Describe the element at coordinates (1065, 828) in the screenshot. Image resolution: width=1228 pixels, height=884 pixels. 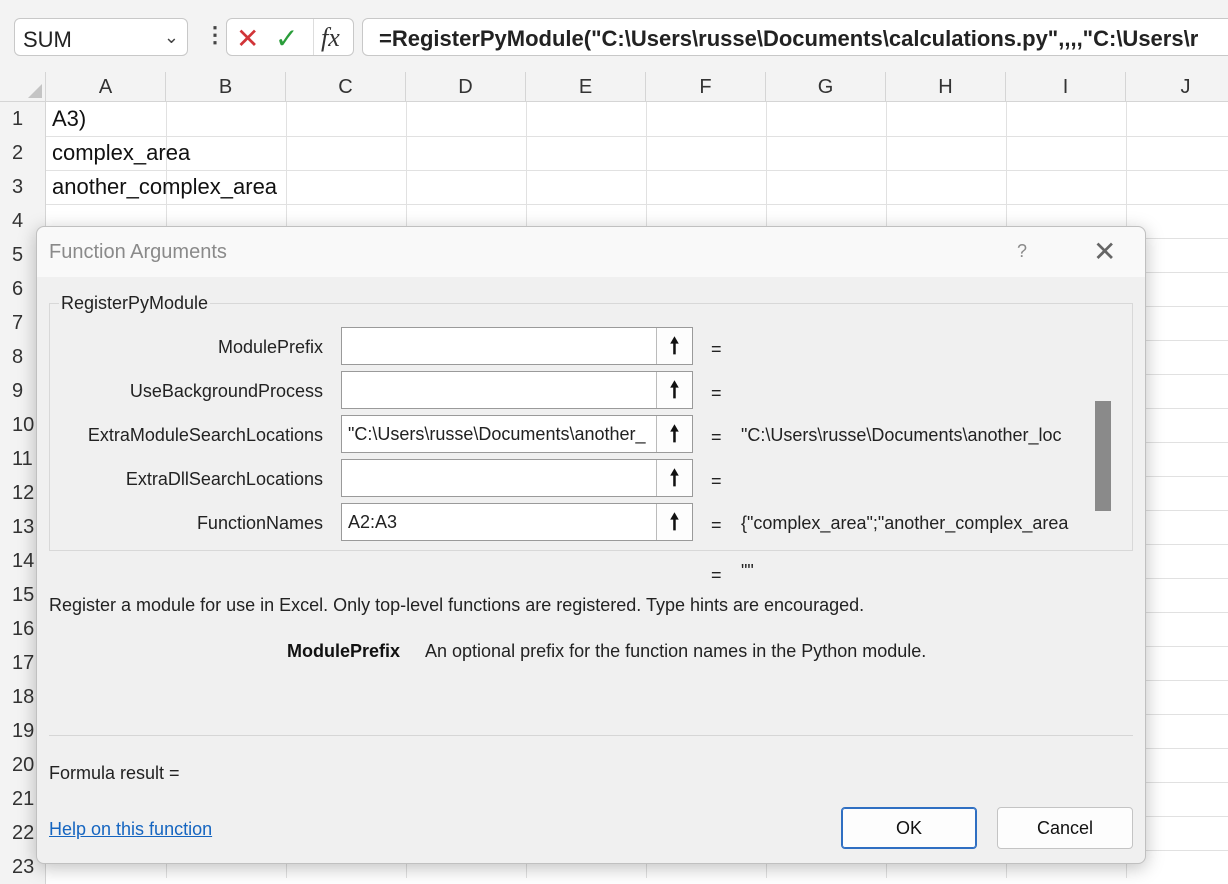
I see `cancel-button: Cancel` at that location.